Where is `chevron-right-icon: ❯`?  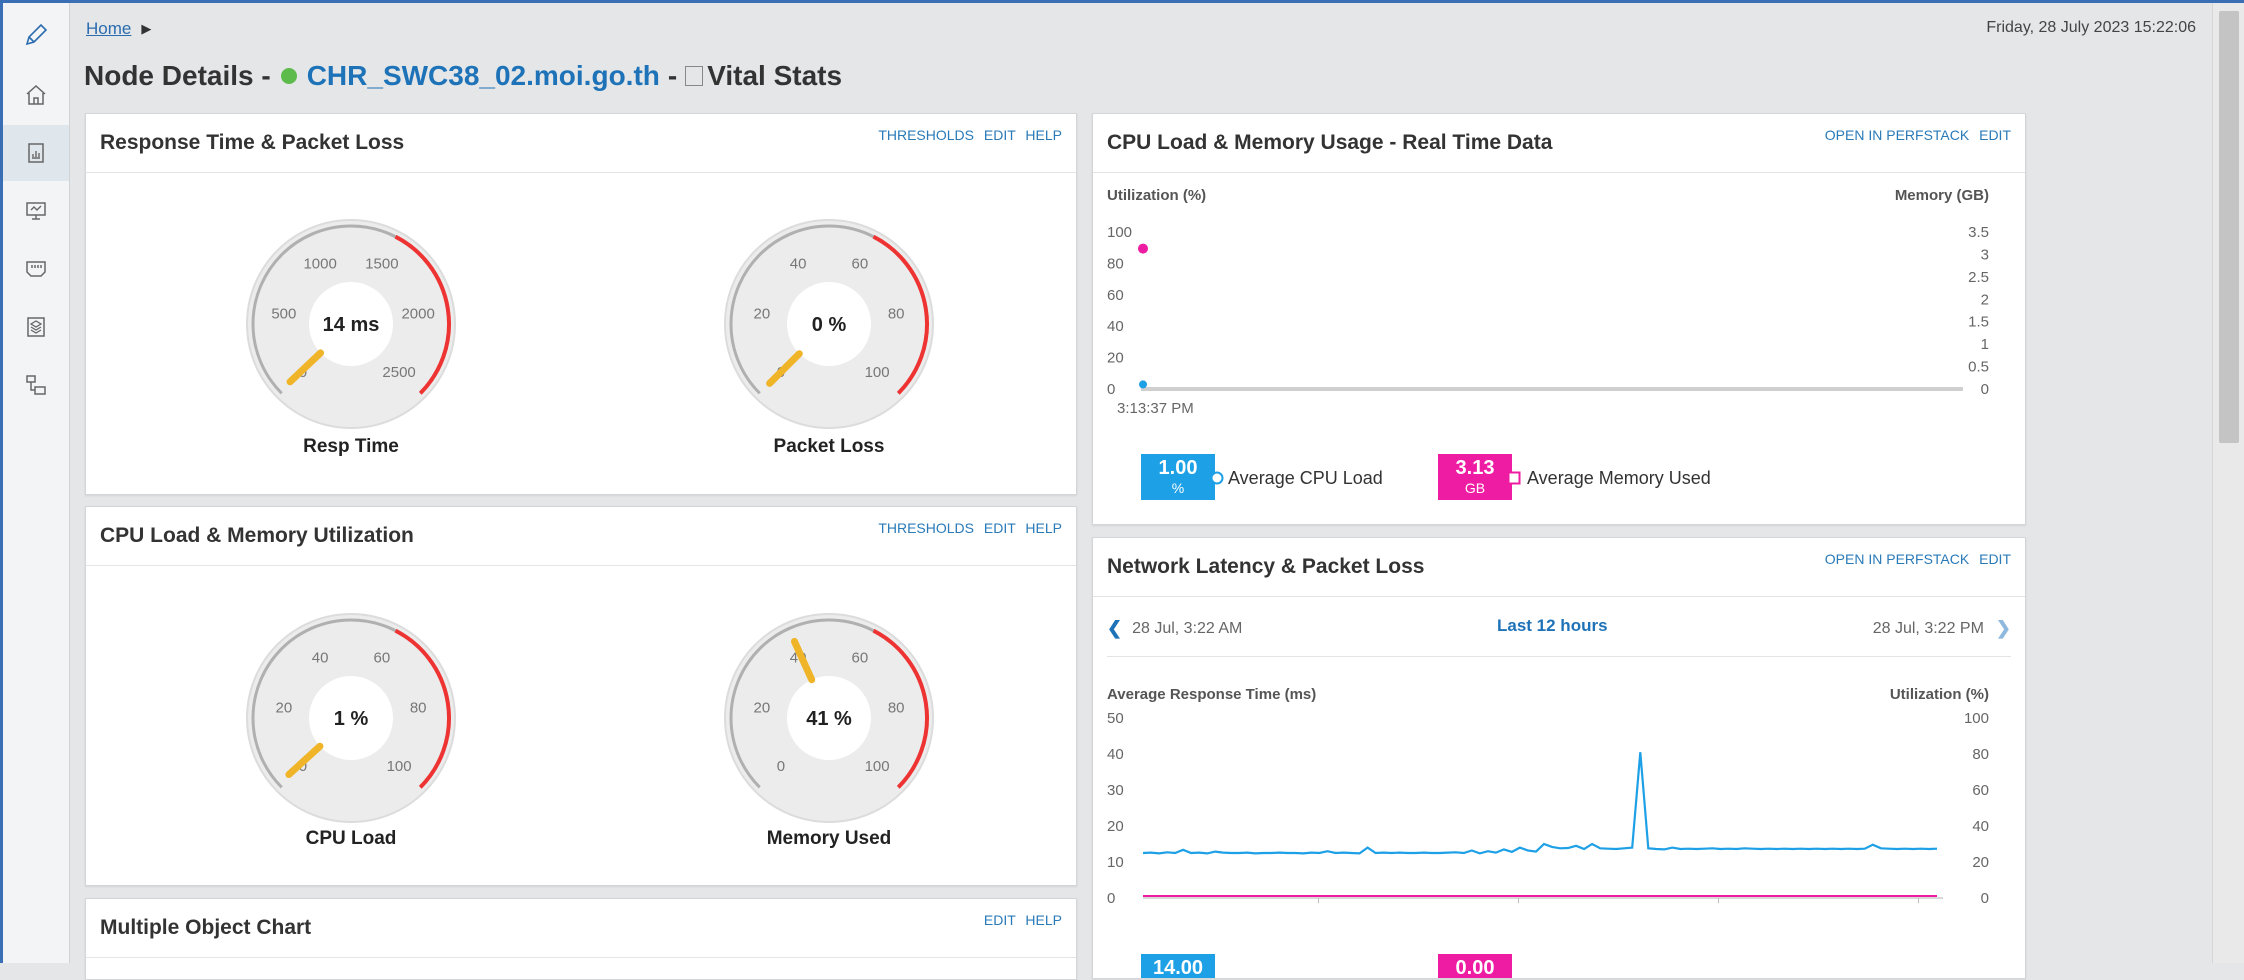 chevron-right-icon: ❯ is located at coordinates (2003, 628).